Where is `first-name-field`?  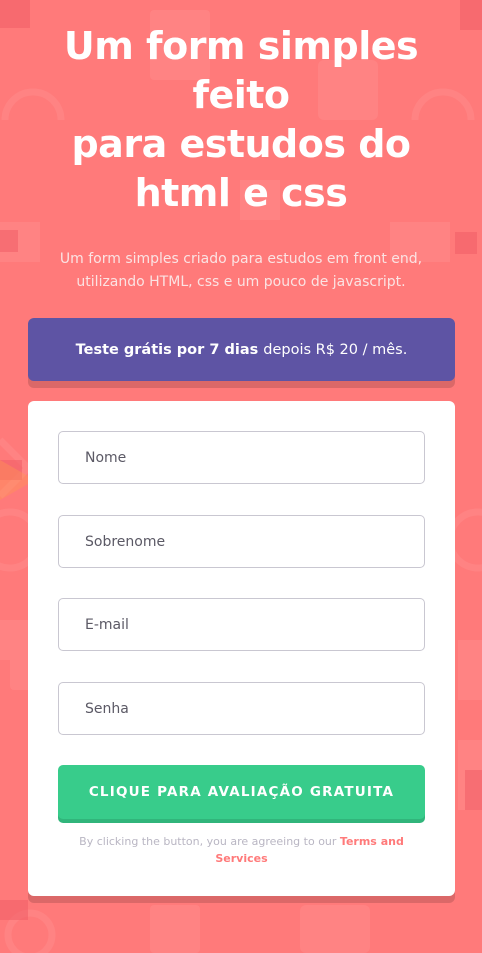
first-name-field is located at coordinates (241, 457).